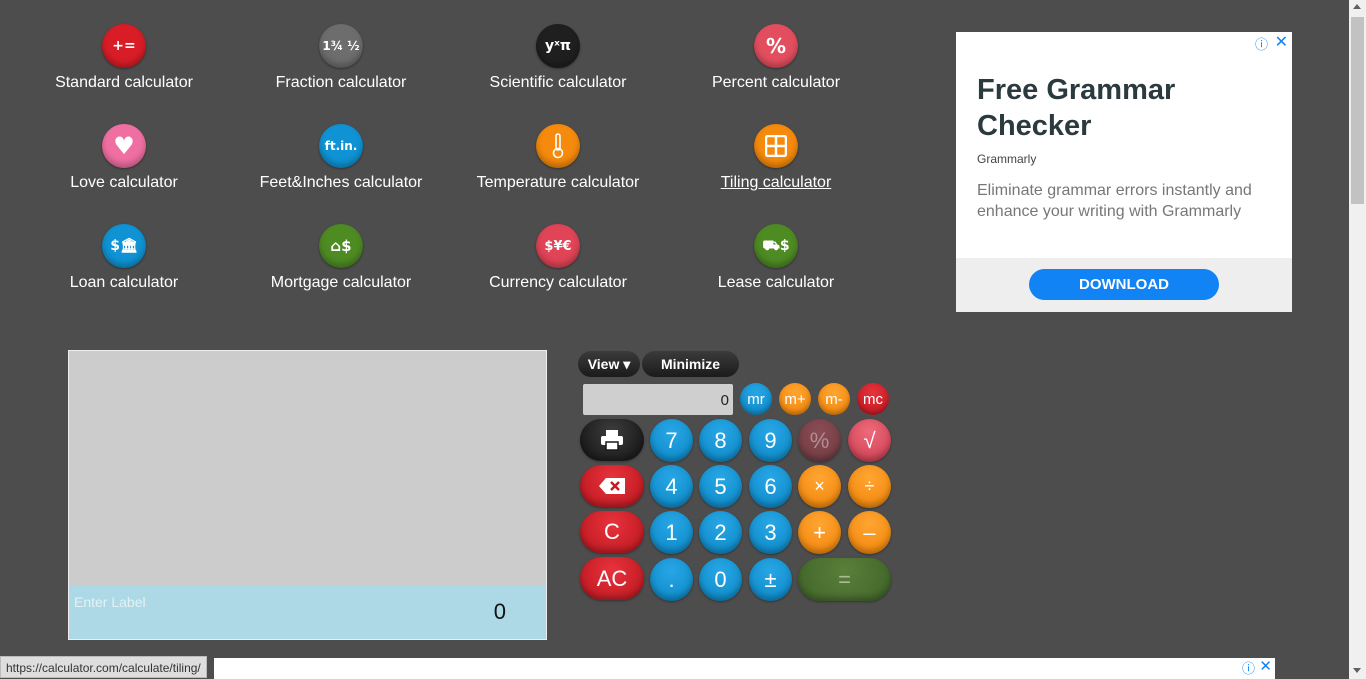  Describe the element at coordinates (770, 440) in the screenshot. I see `key-9: 9` at that location.